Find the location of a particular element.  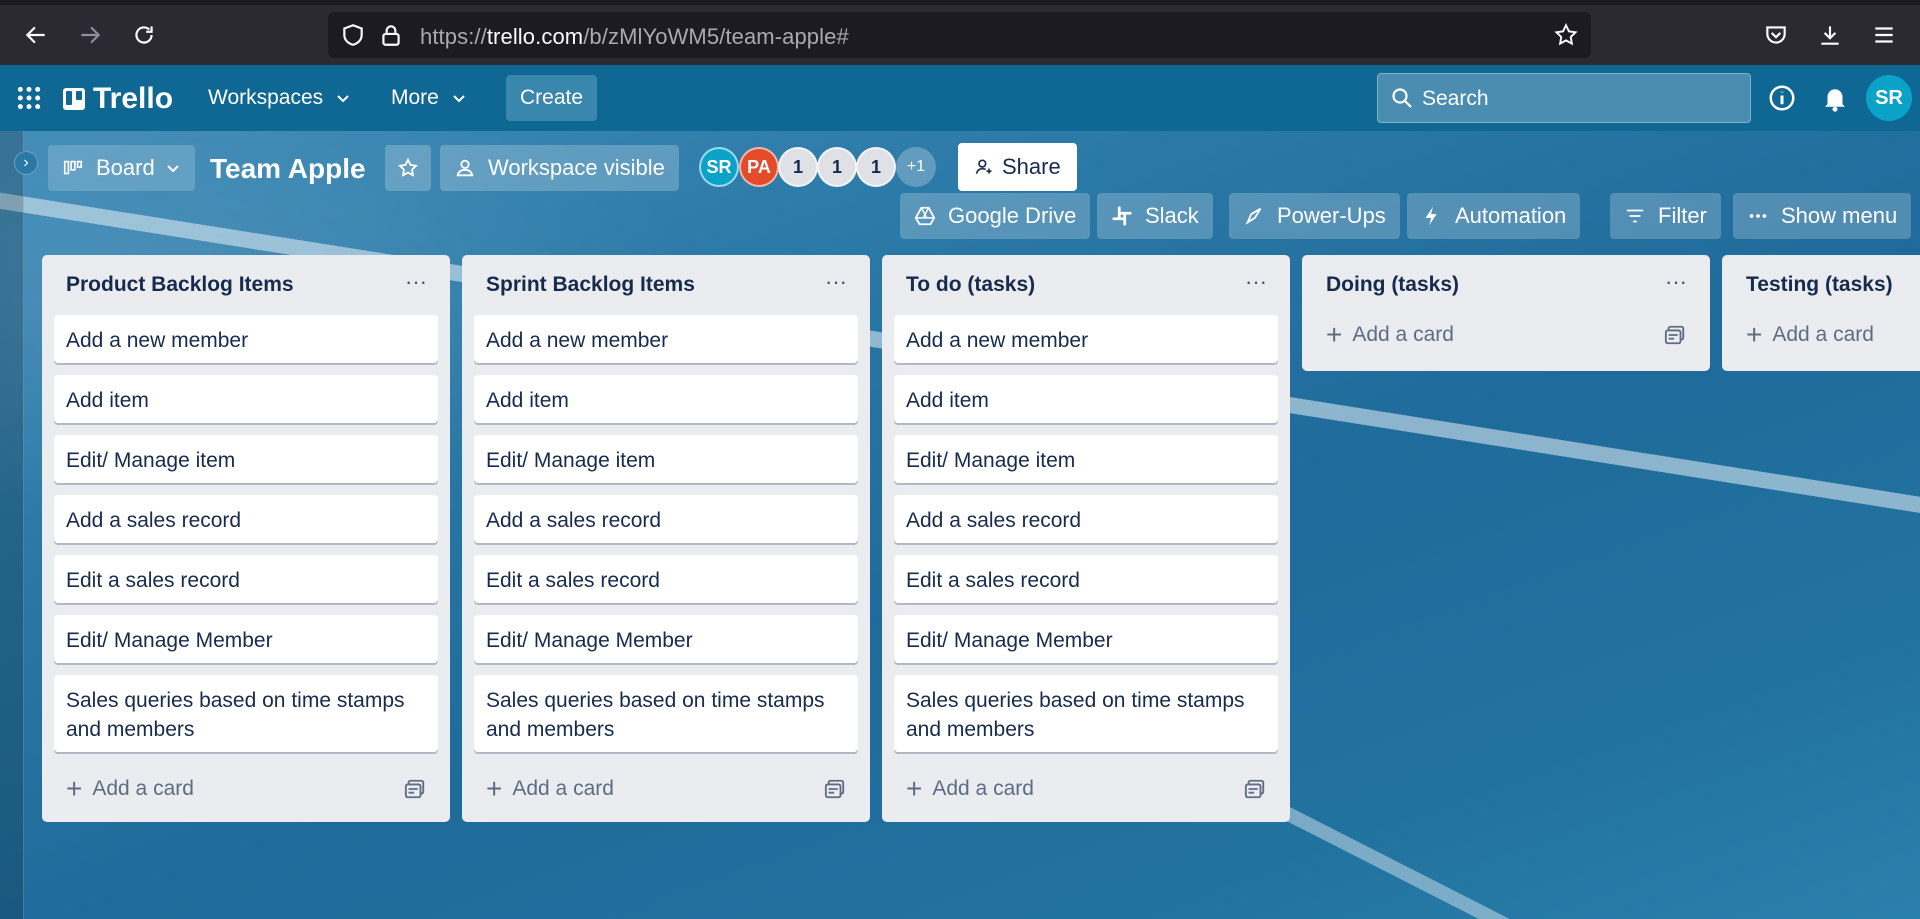

forward-icon is located at coordinates (90, 35).